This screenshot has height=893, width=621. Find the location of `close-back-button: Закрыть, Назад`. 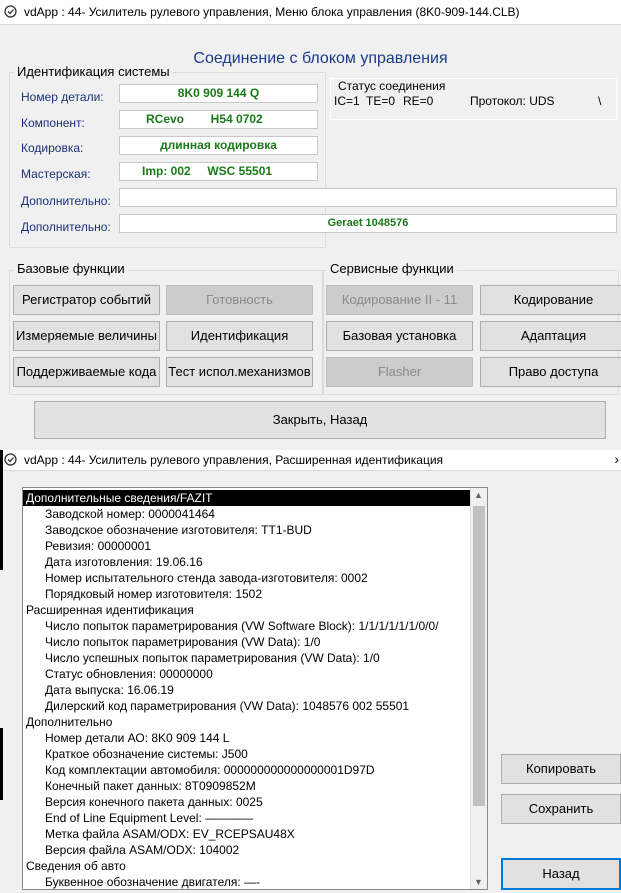

close-back-button: Закрыть, Назад is located at coordinates (320, 420).